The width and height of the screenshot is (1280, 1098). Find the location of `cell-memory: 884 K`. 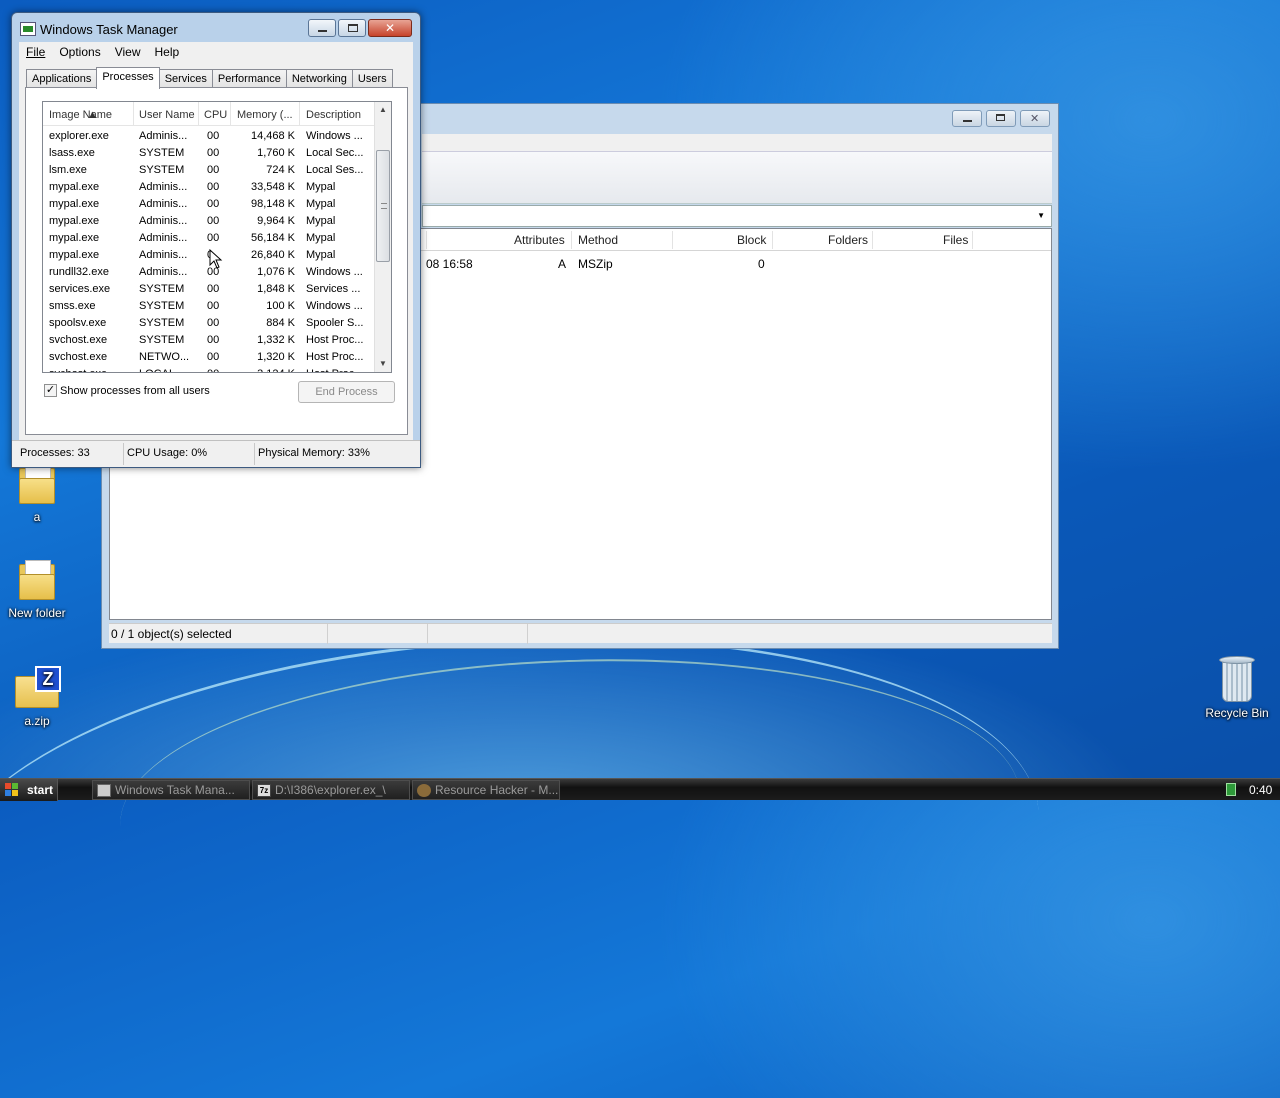

cell-memory: 884 K is located at coordinates (280, 323).